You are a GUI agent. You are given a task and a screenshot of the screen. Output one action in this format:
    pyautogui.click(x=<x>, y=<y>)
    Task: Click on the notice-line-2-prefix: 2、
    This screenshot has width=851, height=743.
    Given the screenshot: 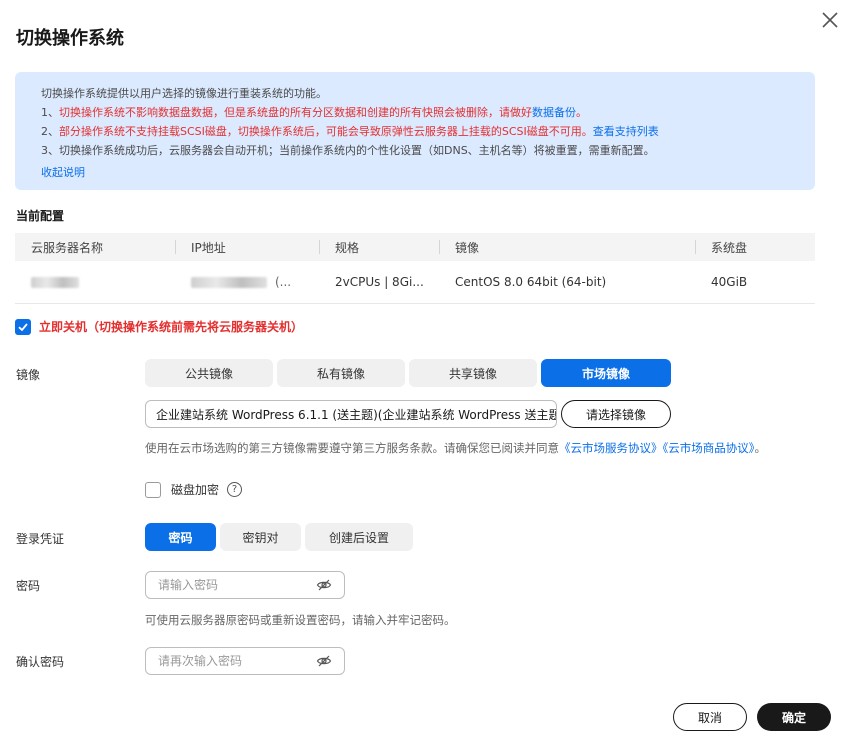 What is the action you would take?
    pyautogui.click(x=50, y=131)
    